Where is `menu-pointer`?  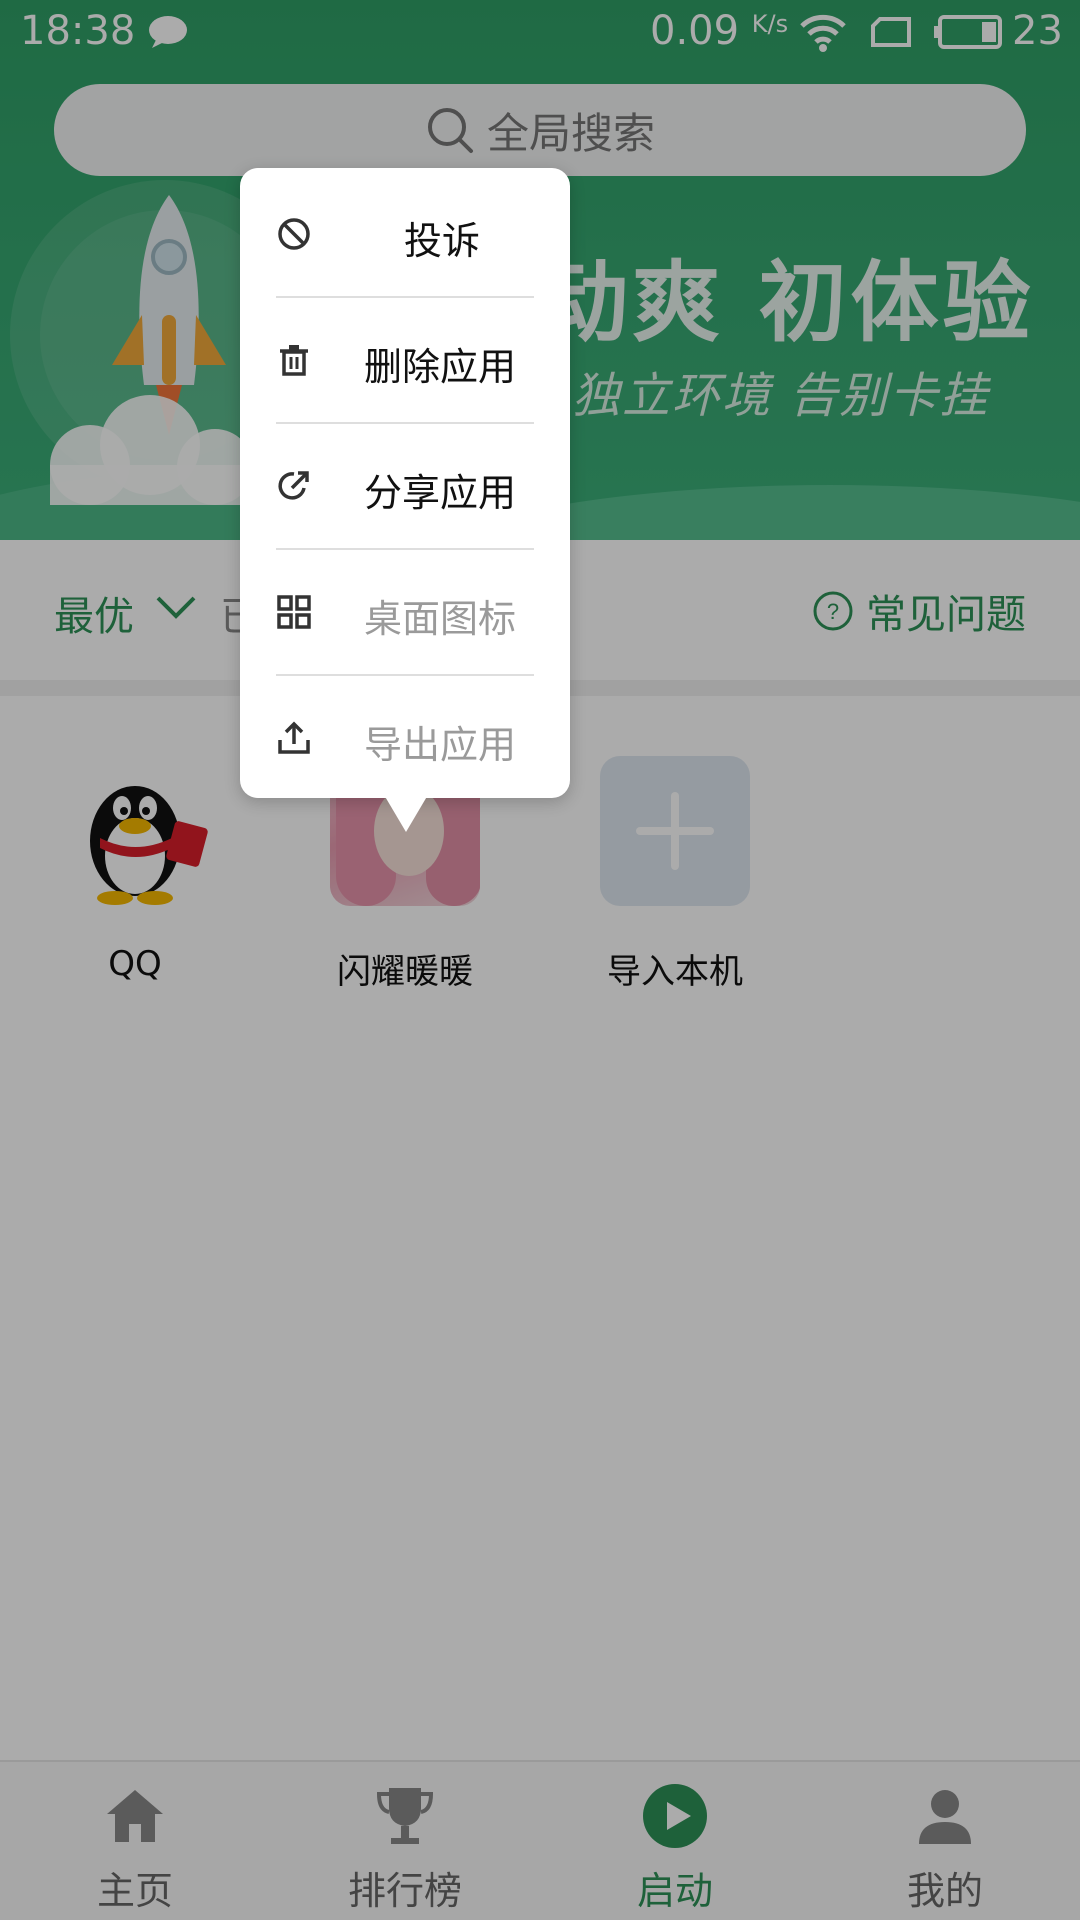 menu-pointer is located at coordinates (406, 810).